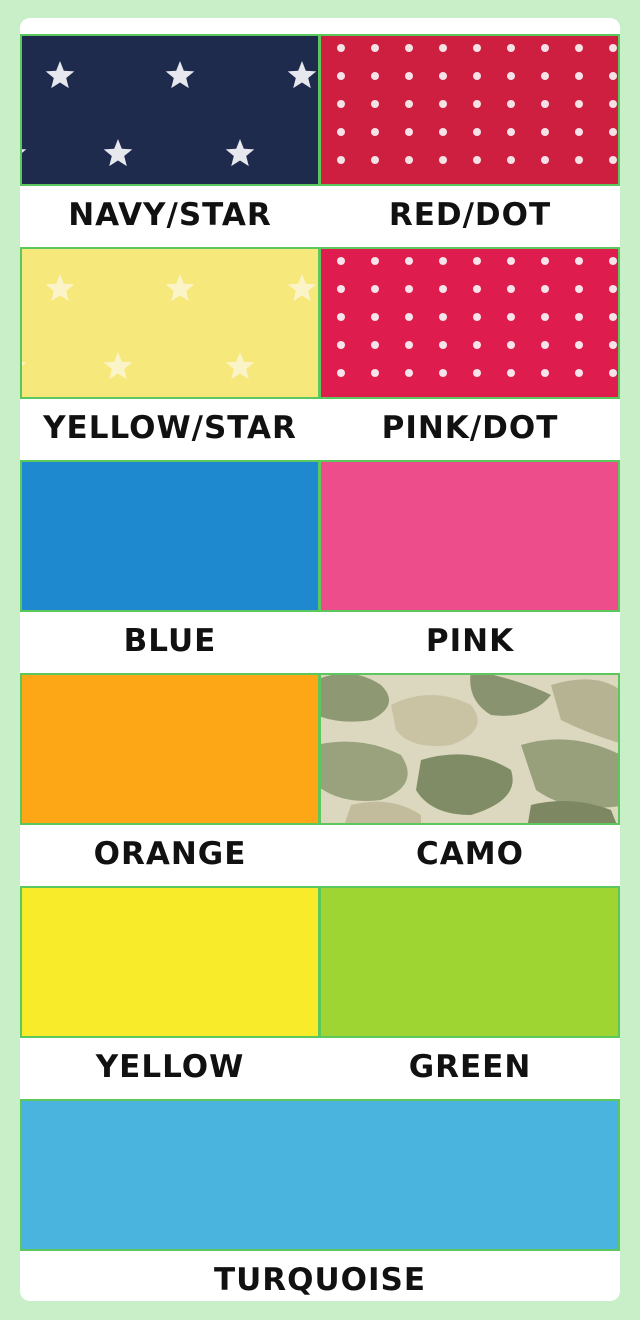 The image size is (640, 1320). What do you see at coordinates (470, 110) in the screenshot?
I see `swatch-red-dot` at bounding box center [470, 110].